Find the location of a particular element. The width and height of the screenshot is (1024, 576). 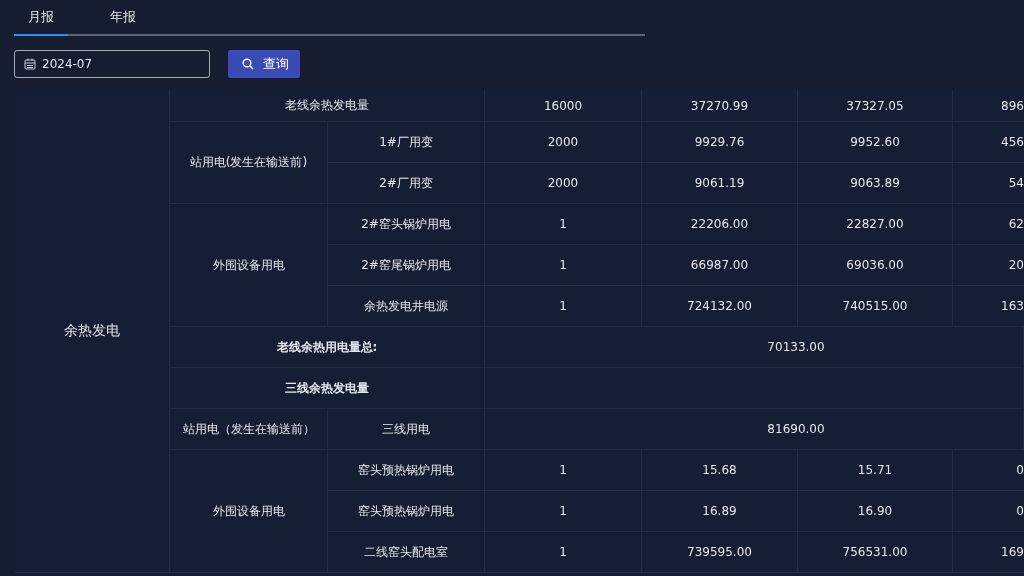

table-cell: 余热发电 is located at coordinates (92, 331).